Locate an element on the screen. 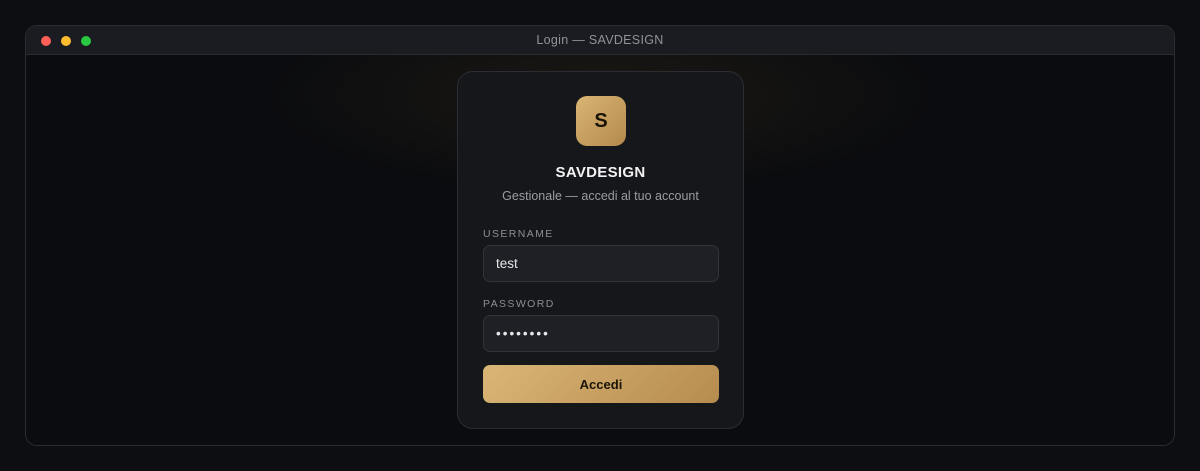 The width and height of the screenshot is (1200, 471). username-label: USERNAME is located at coordinates (518, 234).